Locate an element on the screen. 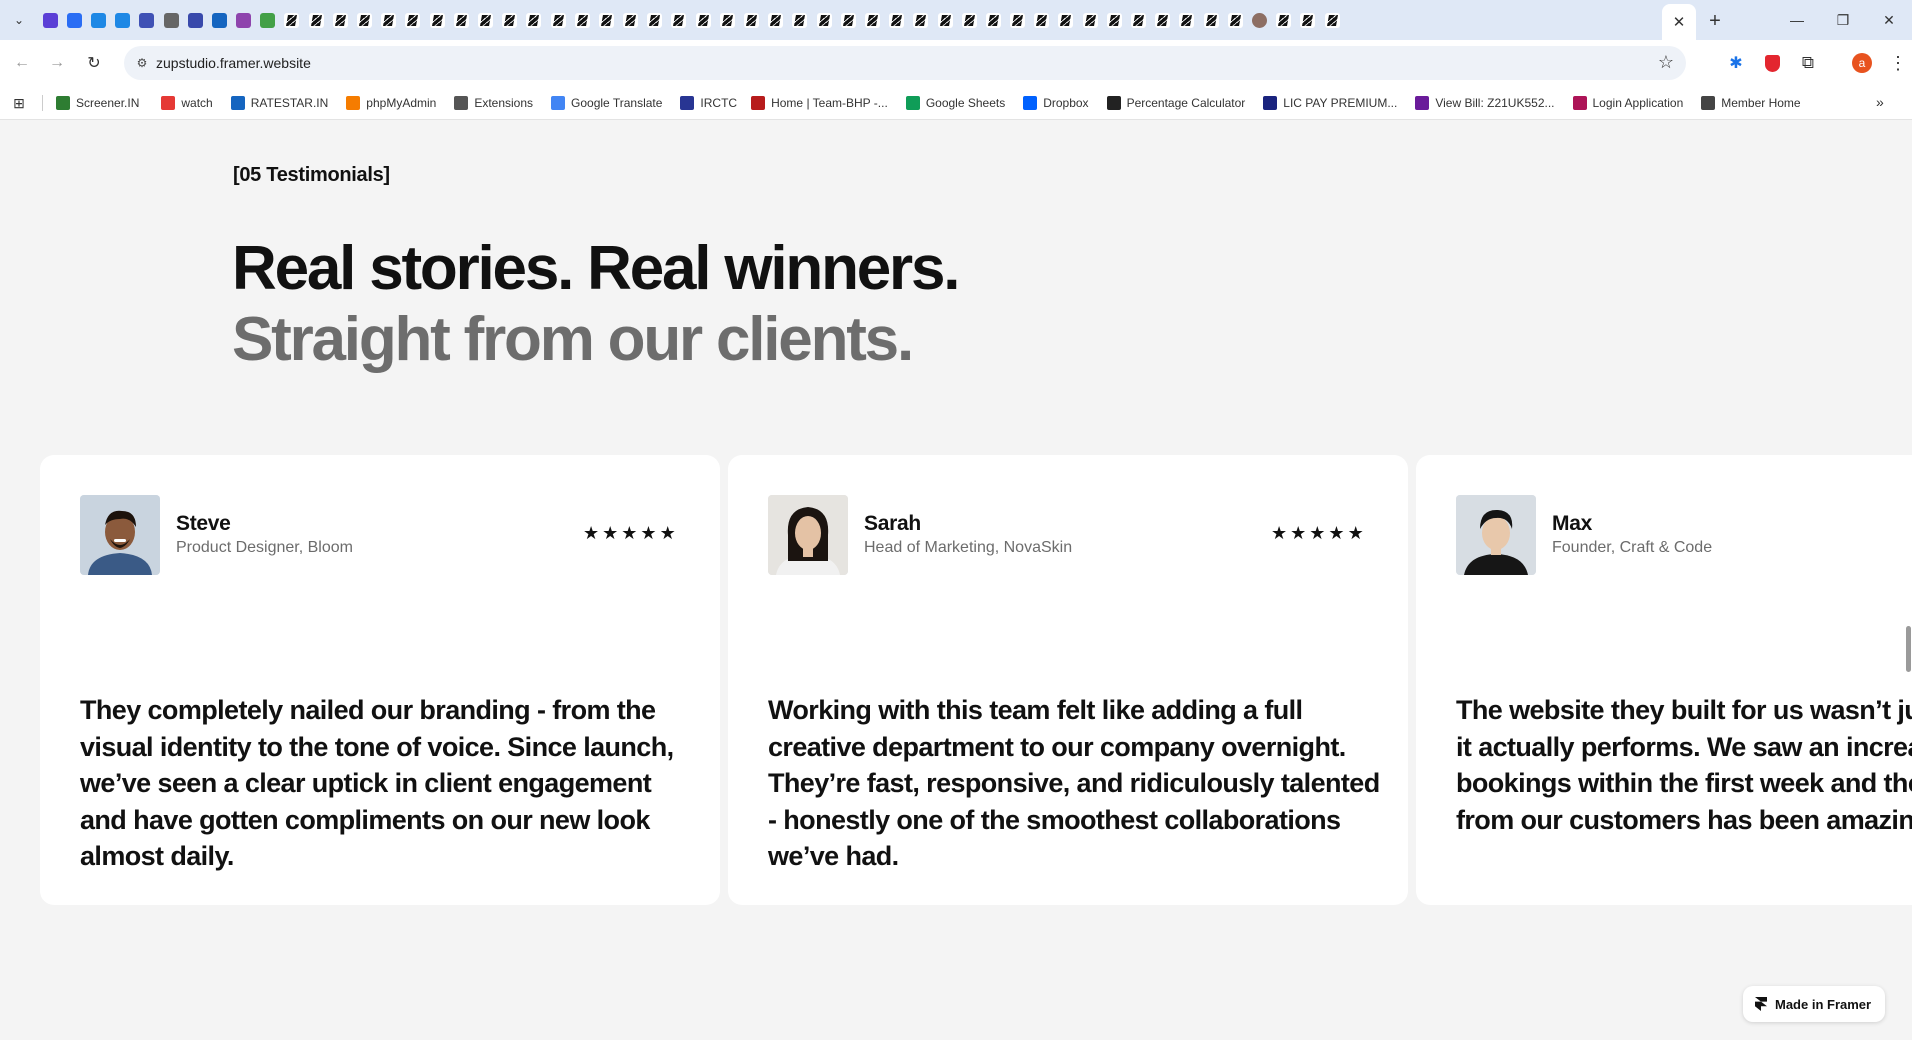 This screenshot has width=1912, height=1040. restore-button: ❐ is located at coordinates (1843, 20).